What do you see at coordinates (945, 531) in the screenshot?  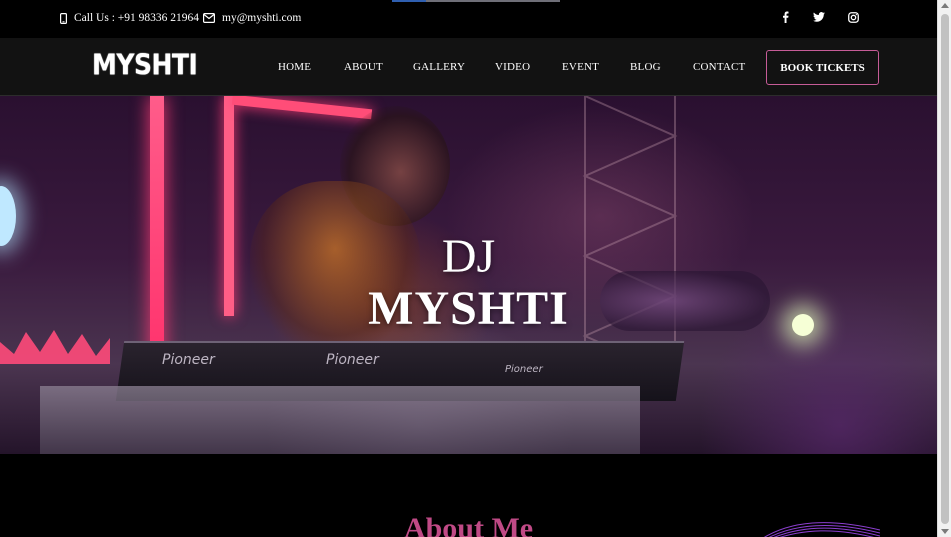 I see `scroll-down-arrow-icon` at bounding box center [945, 531].